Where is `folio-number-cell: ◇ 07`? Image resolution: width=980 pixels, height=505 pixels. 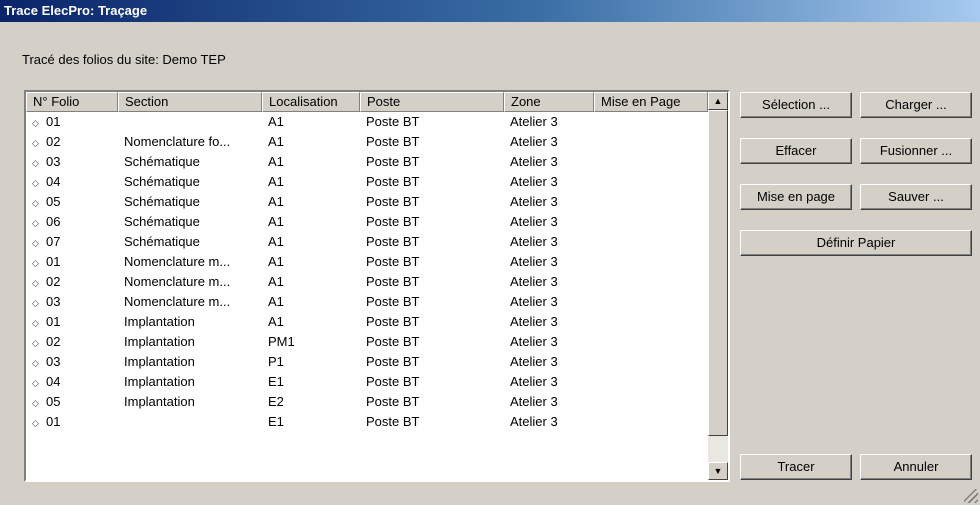
folio-number-cell: ◇ 07 is located at coordinates (72, 242).